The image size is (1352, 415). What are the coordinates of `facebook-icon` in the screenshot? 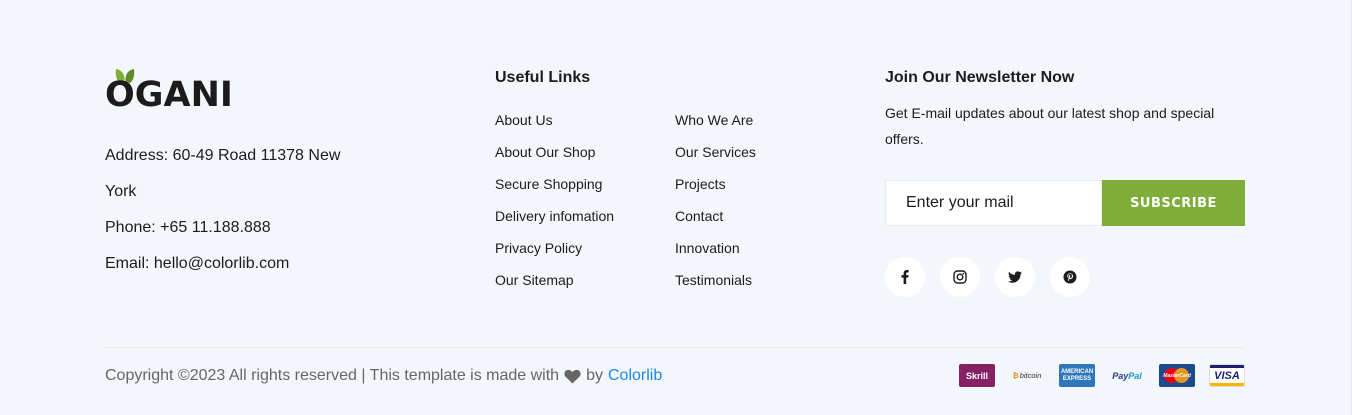 It's located at (905, 277).